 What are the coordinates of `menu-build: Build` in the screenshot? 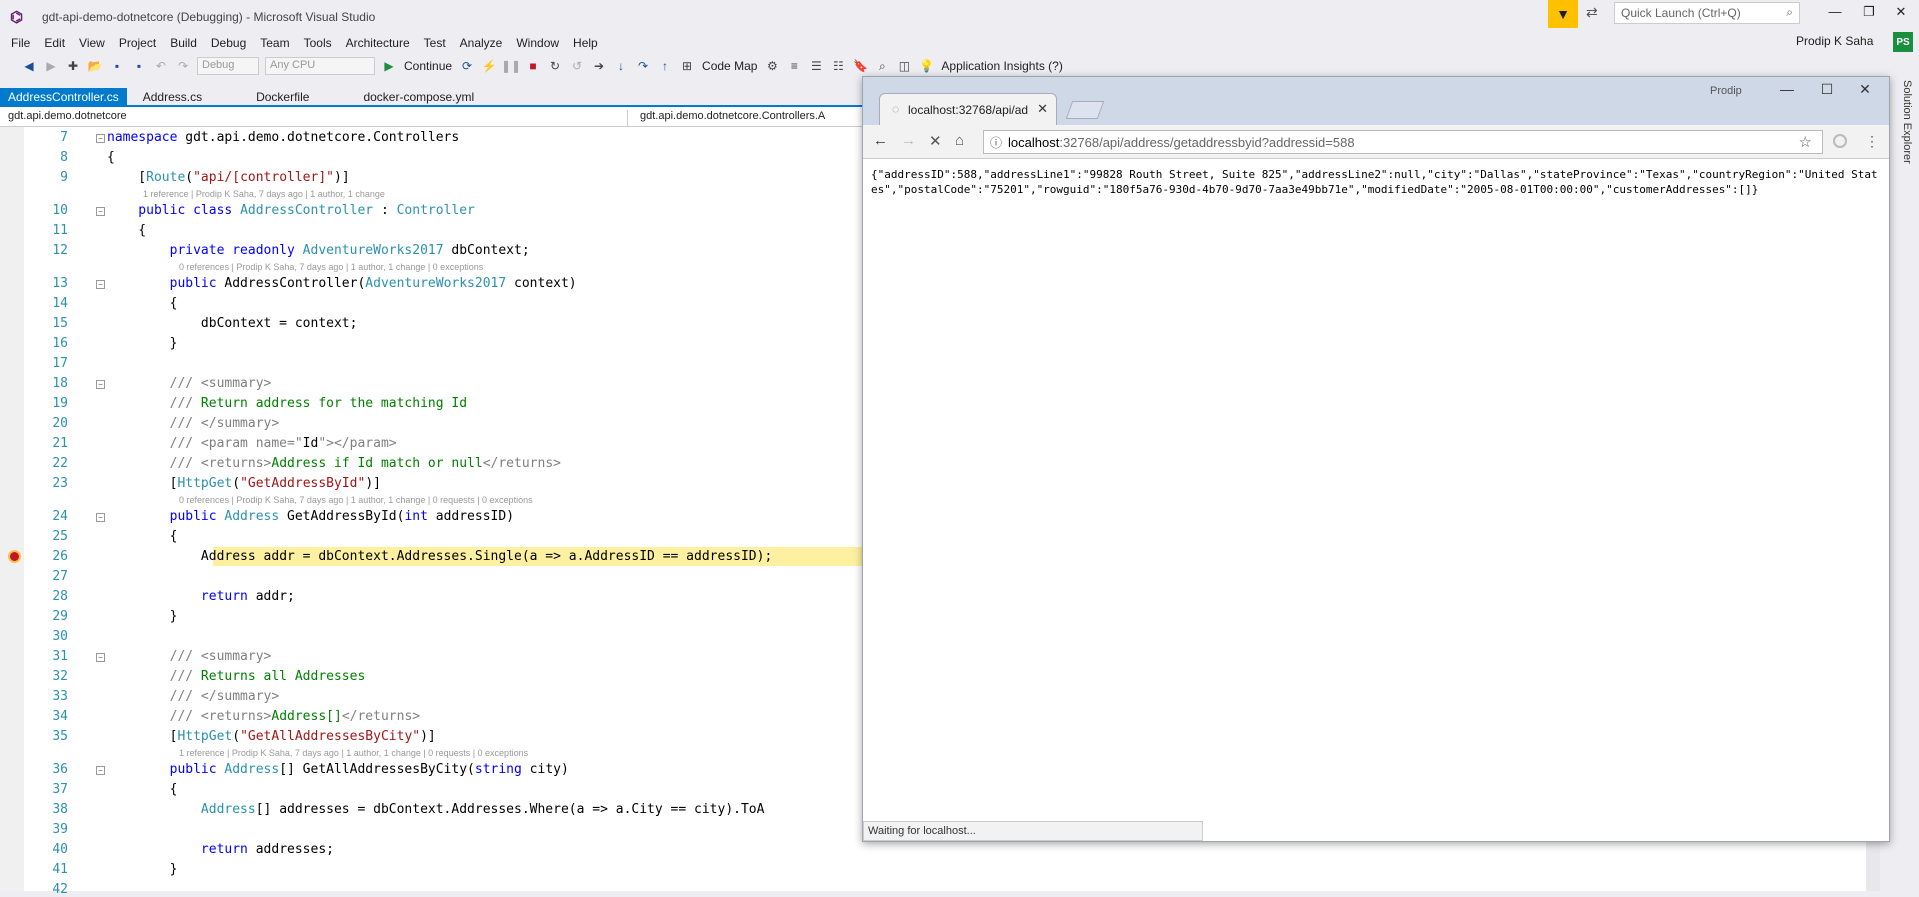 It's located at (183, 43).